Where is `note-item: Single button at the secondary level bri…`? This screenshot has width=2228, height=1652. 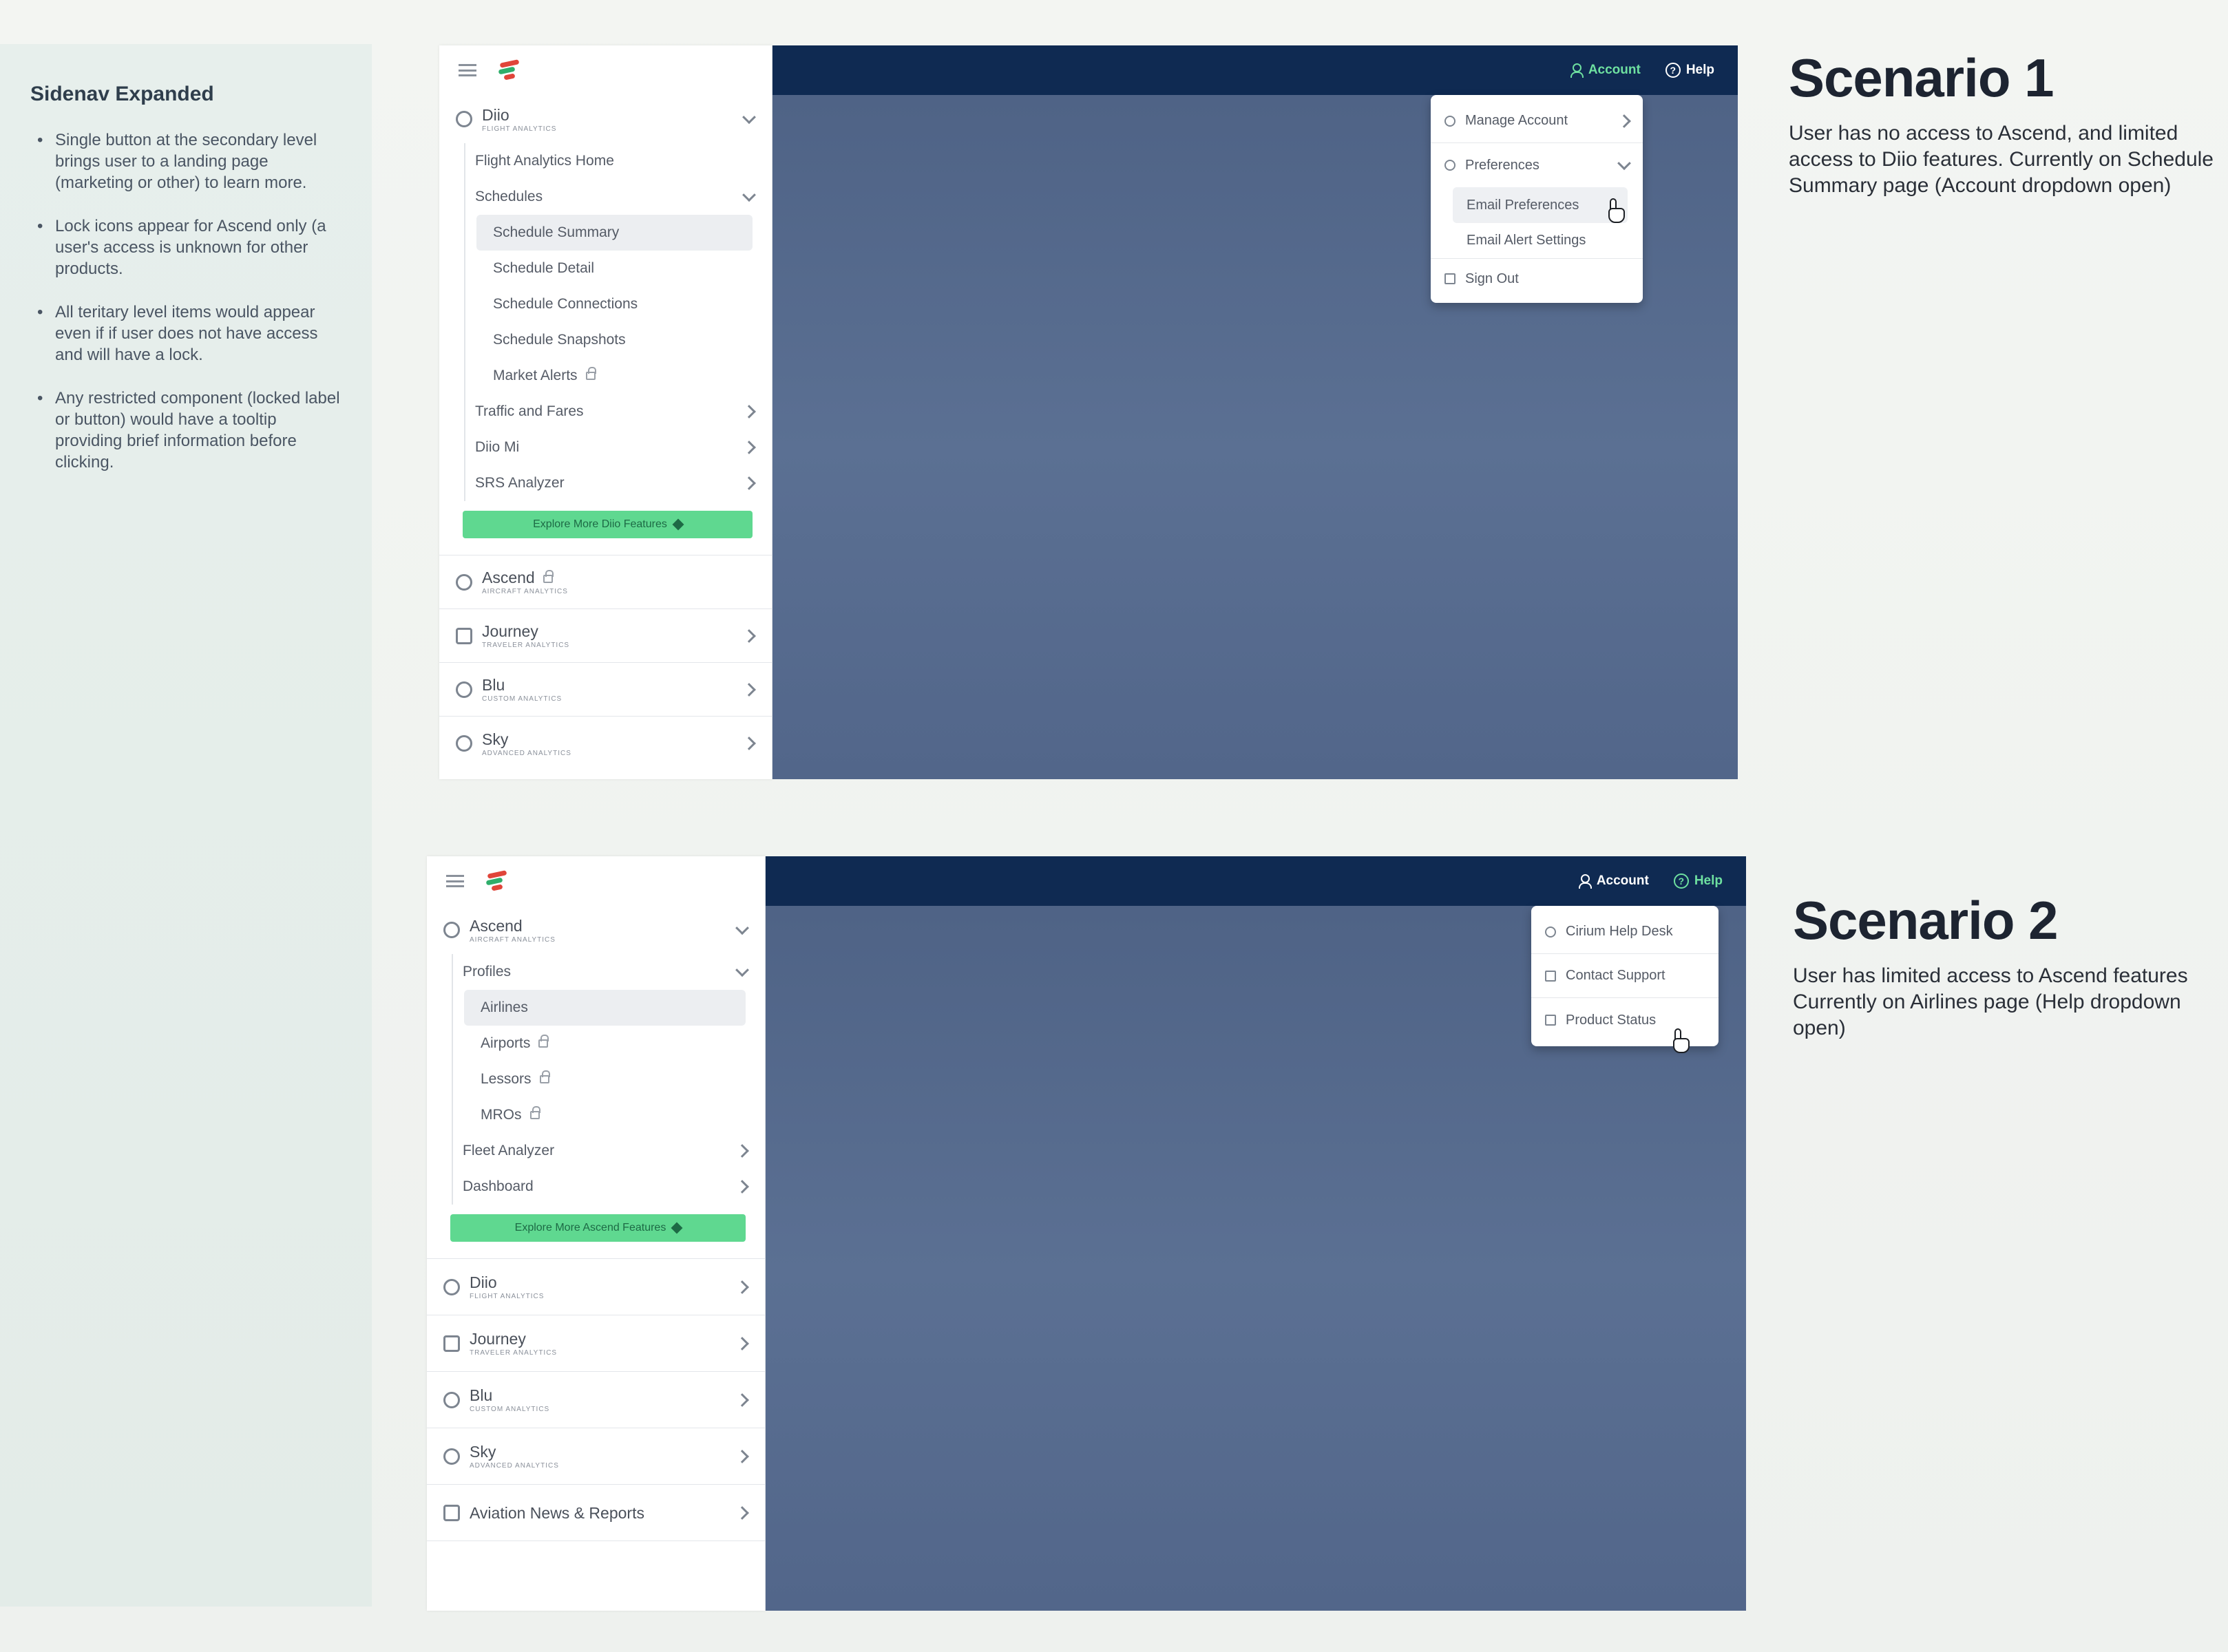
note-item: Single button at the secondary level bri… is located at coordinates (185, 161).